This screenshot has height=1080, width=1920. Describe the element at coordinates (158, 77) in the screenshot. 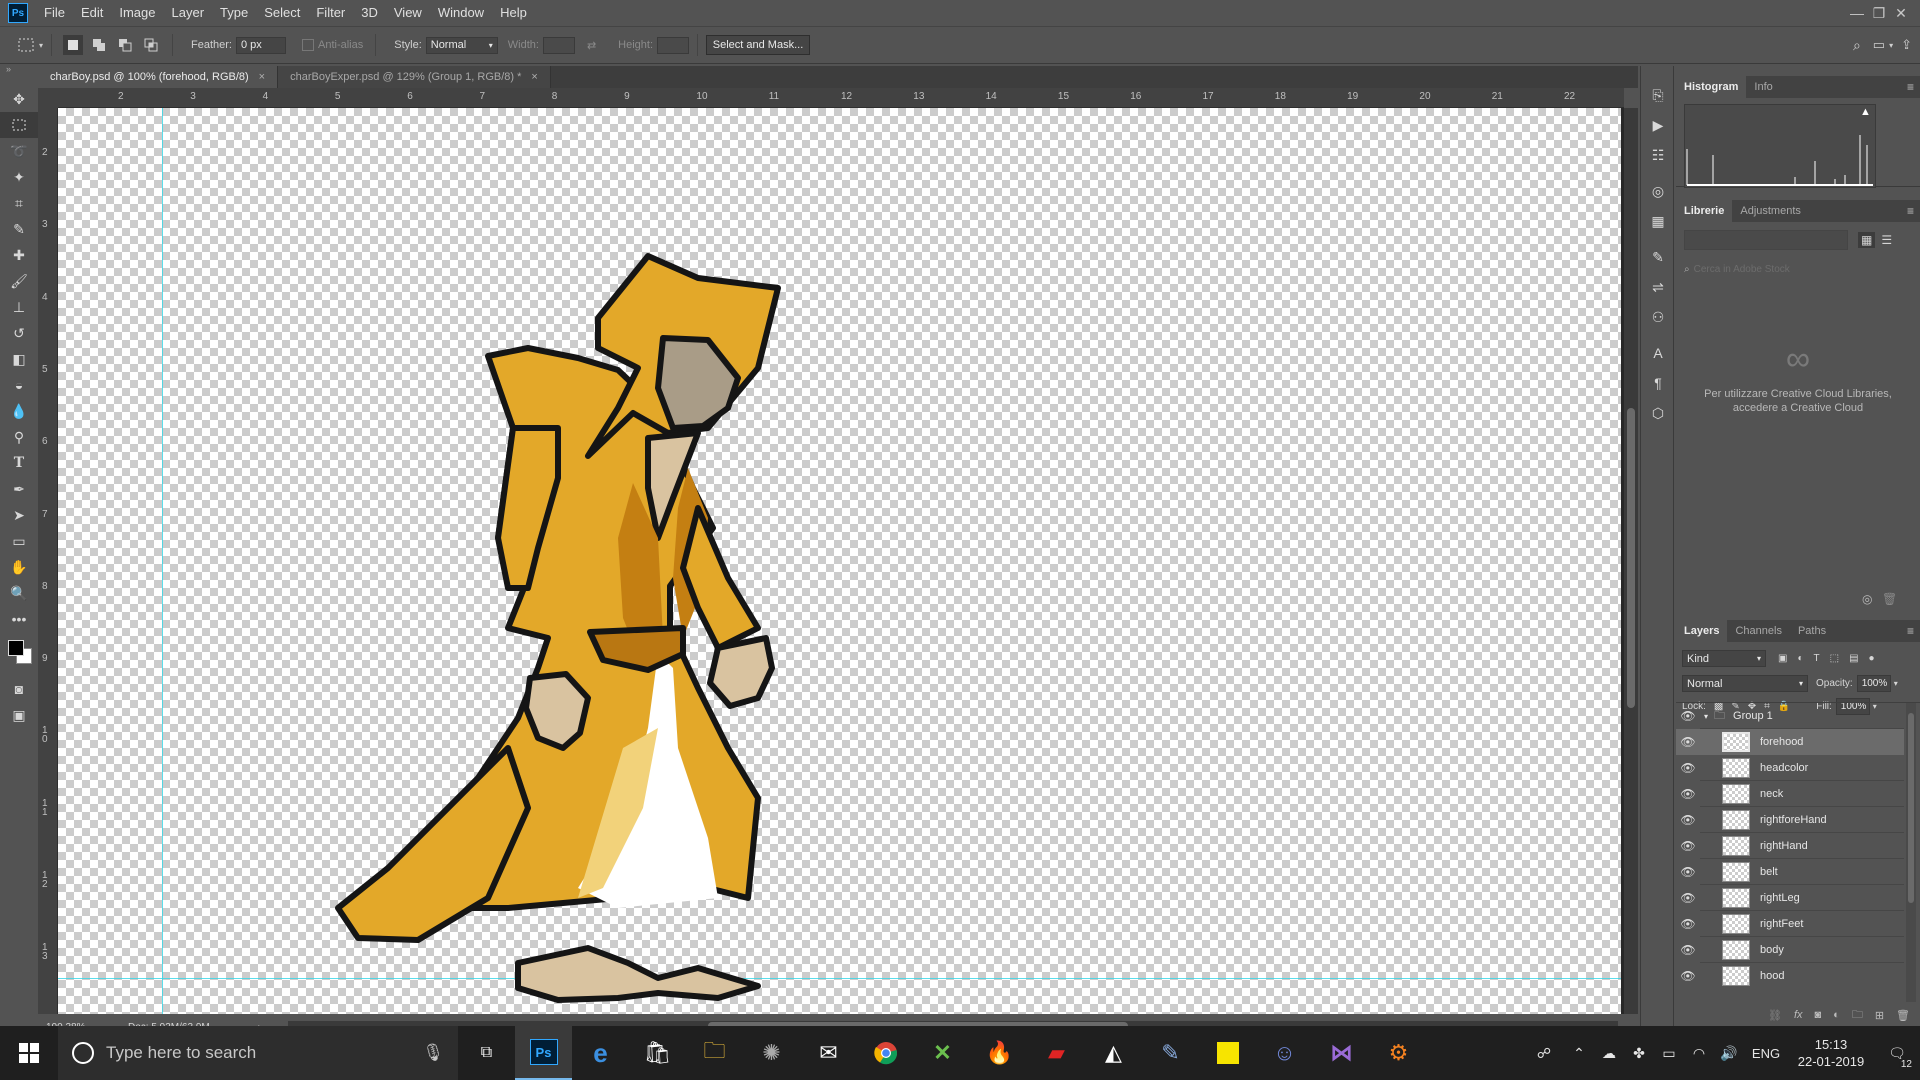

I see `tab-charboy: charBoy.psd @ 100% (forehood, RGB/8) ×` at that location.